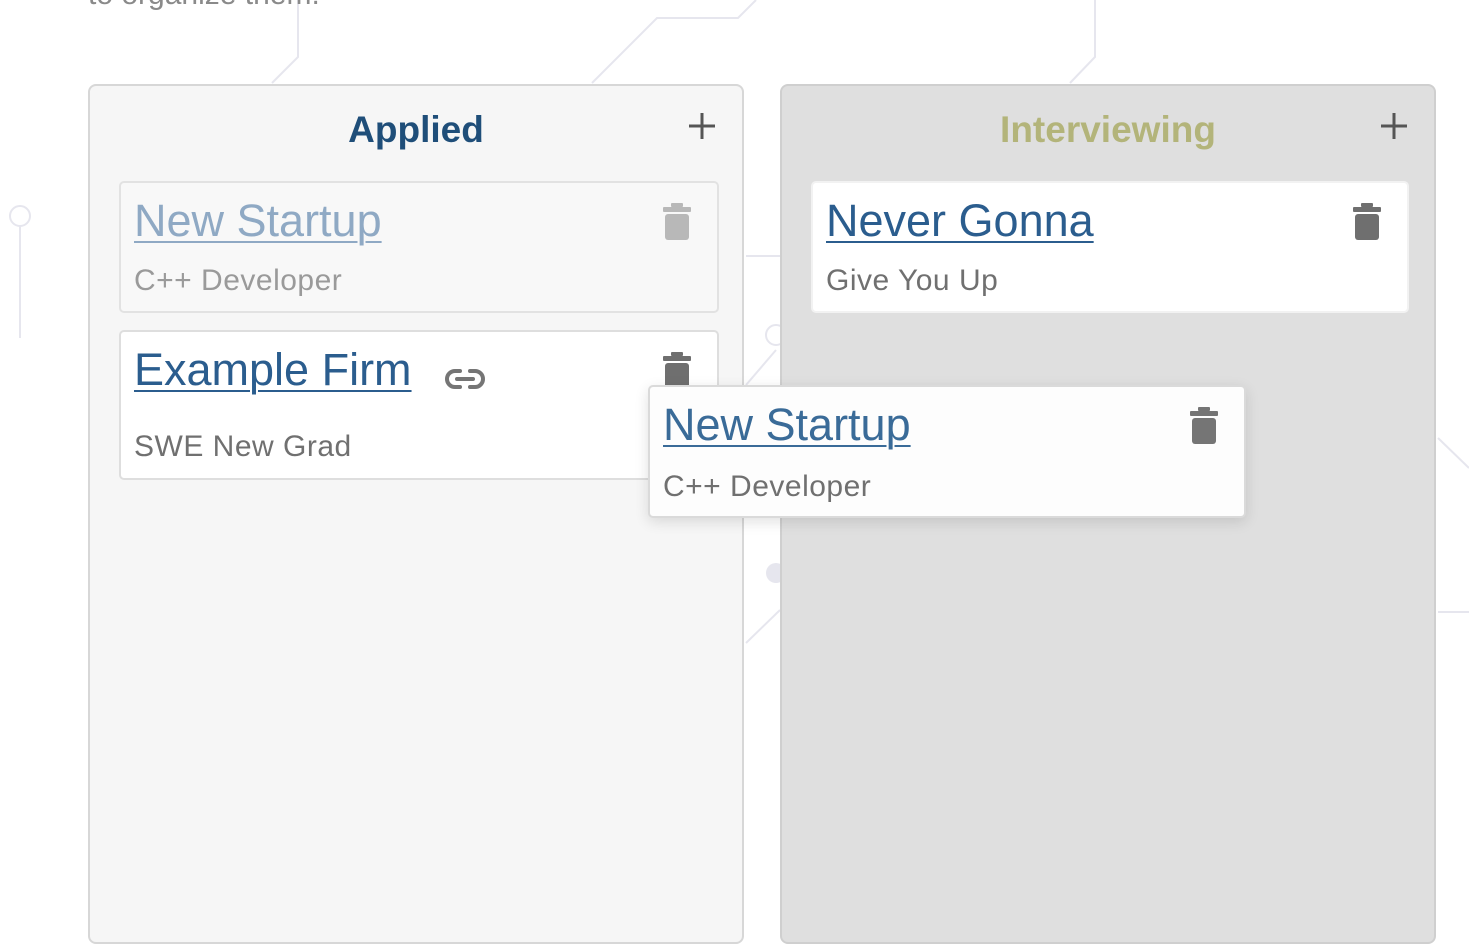 The width and height of the screenshot is (1469, 944). I want to click on application-card-placeholder: New Startup C++ Developer, so click(419, 247).